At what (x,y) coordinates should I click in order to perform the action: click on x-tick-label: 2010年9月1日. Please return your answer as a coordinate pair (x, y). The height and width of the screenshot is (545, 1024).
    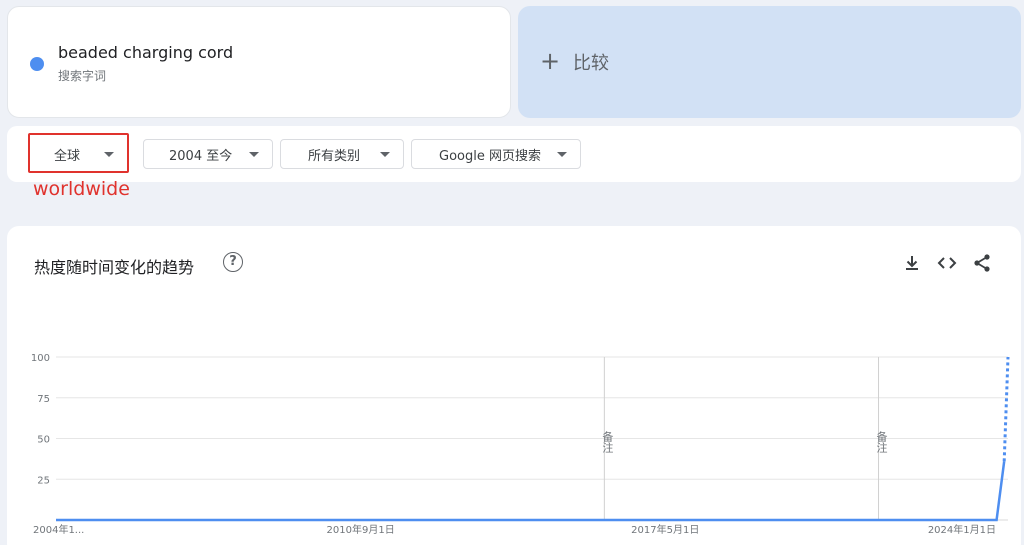
    Looking at the image, I should click on (361, 529).